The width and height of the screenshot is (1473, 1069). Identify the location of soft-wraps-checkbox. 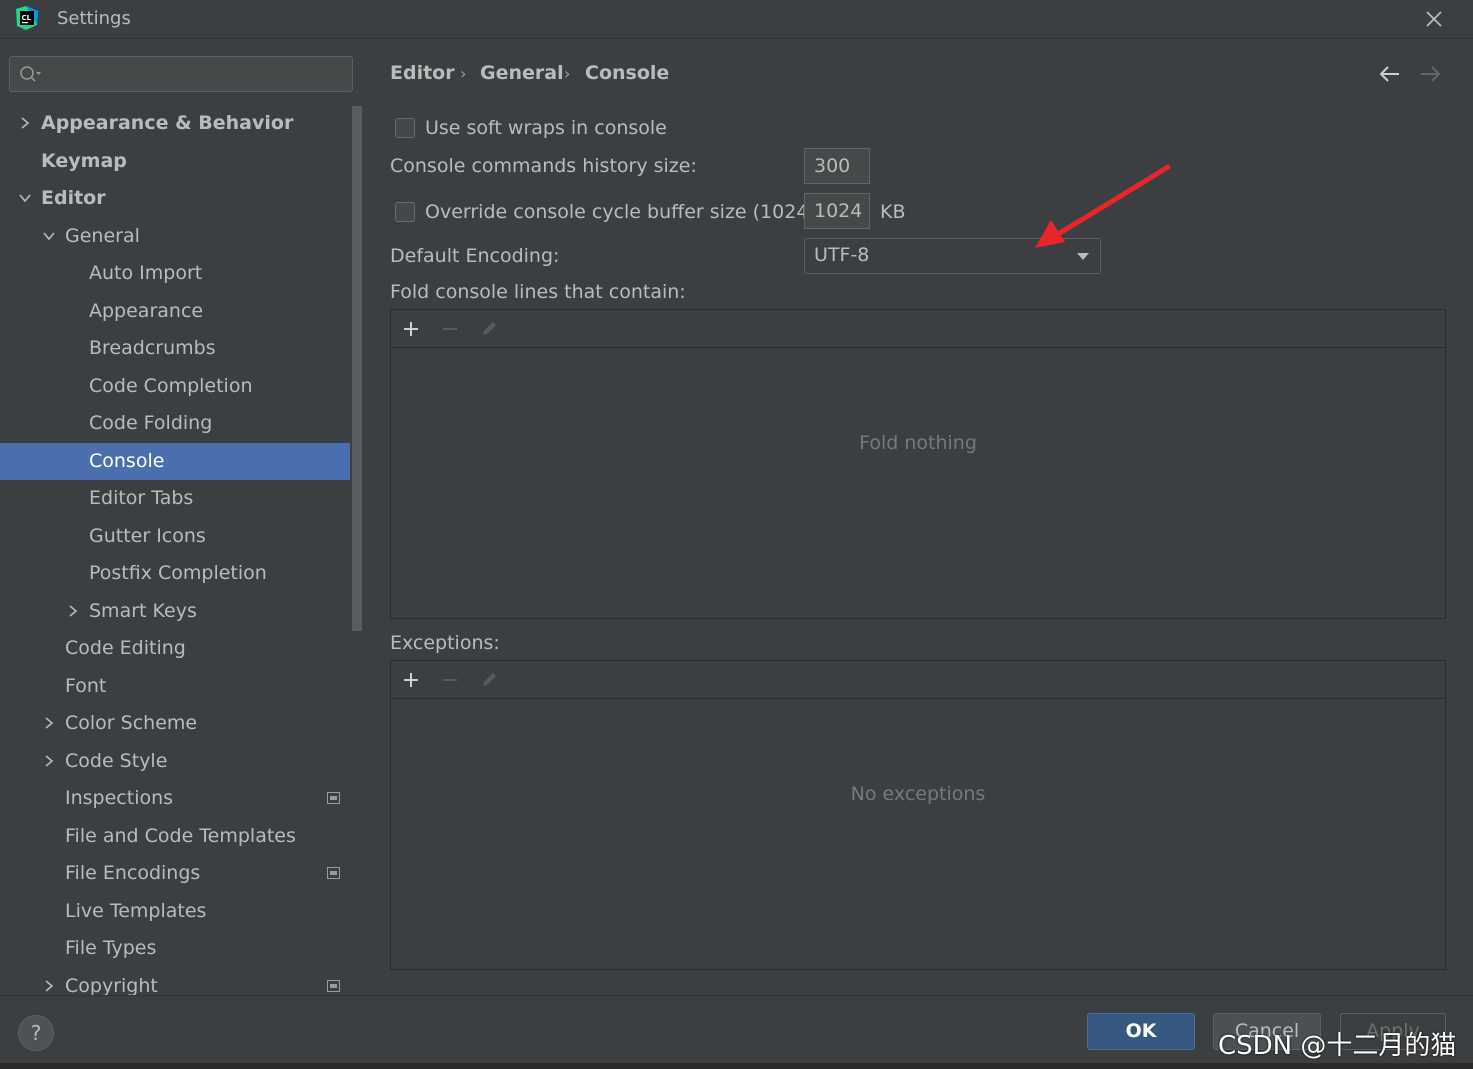
(405, 128).